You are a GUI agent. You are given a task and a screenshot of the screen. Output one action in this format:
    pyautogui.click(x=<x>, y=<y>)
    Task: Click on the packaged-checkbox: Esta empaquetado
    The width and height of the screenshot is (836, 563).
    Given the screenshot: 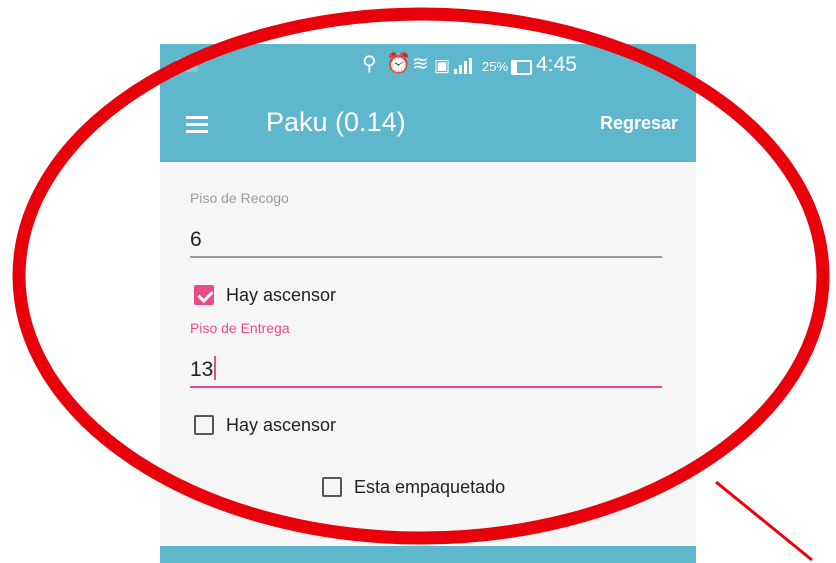 What is the action you would take?
    pyautogui.click(x=413, y=487)
    